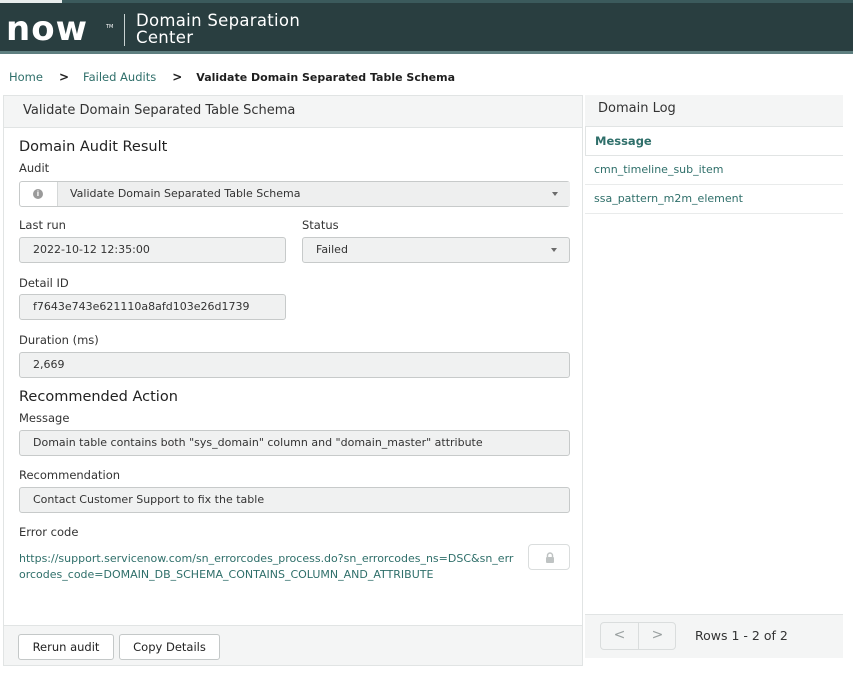 This screenshot has height=684, width=853. Describe the element at coordinates (91, 249) in the screenshot. I see `last-run-value: 2022-10-12 12:35:00` at that location.